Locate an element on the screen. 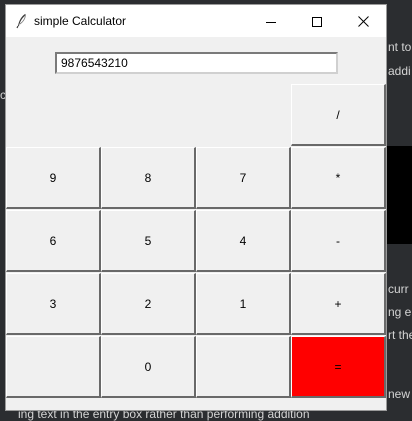  add-button: + is located at coordinates (338, 304).